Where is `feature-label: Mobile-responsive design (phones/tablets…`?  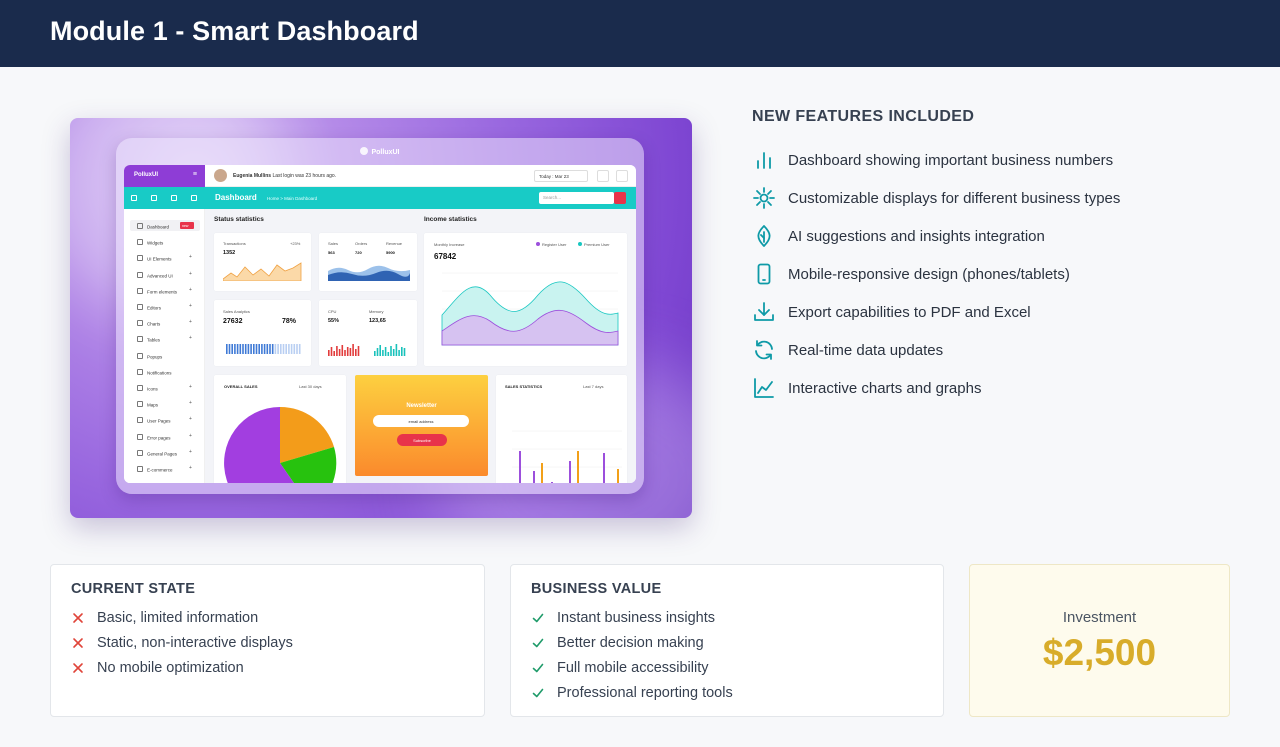 feature-label: Mobile-responsive design (phones/tablets… is located at coordinates (929, 274).